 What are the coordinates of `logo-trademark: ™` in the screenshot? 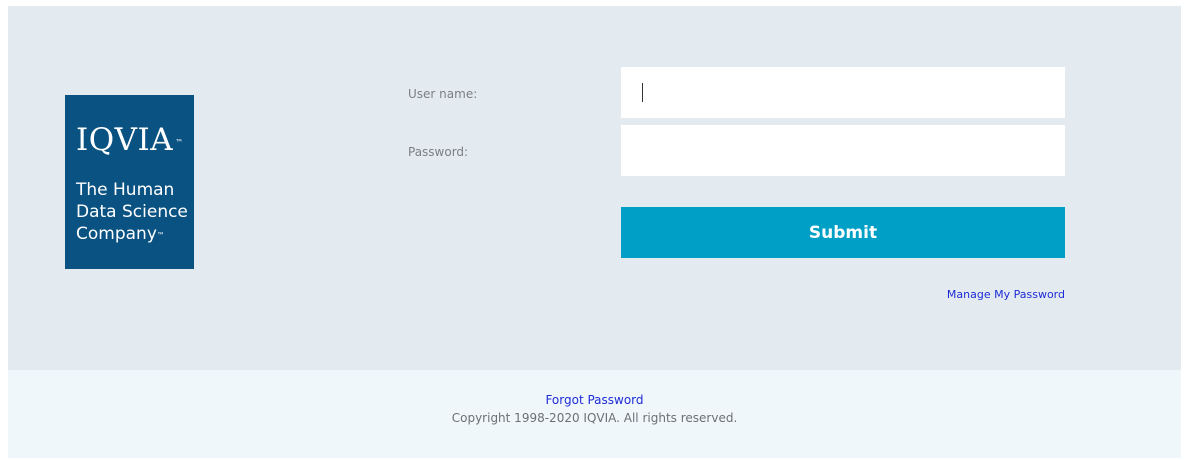 It's located at (179, 142).